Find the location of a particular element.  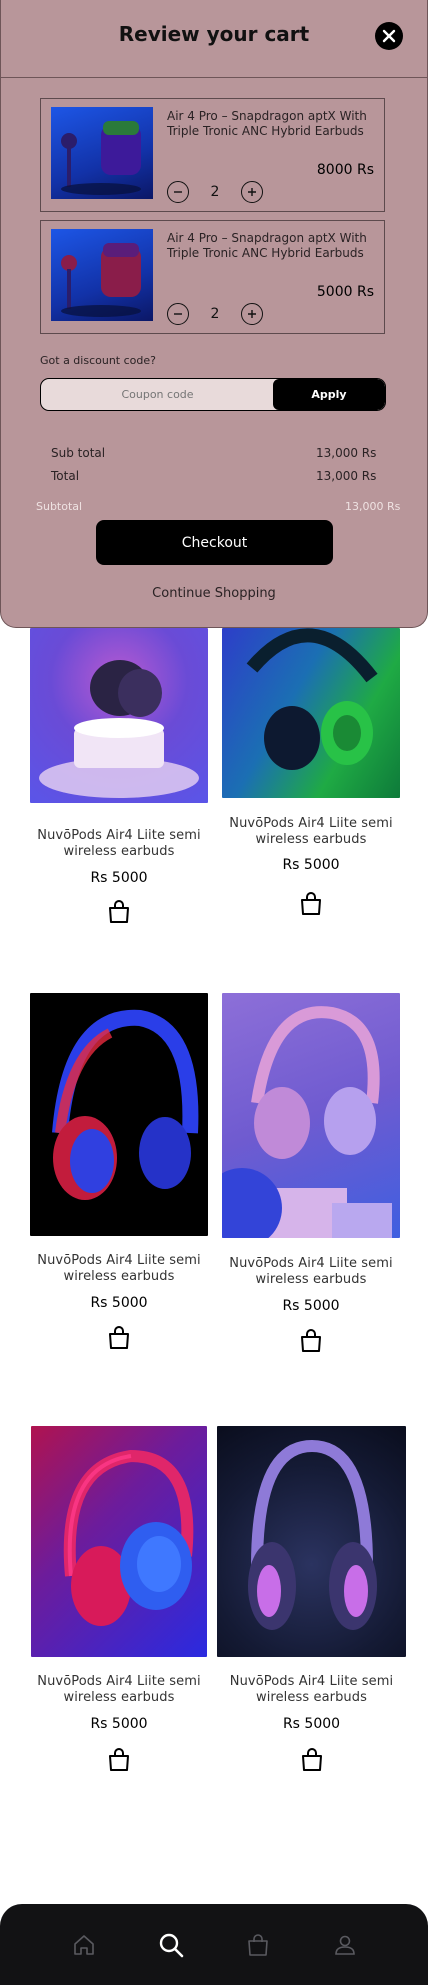

subtotal-value: 13,000 Rs is located at coordinates (346, 453).